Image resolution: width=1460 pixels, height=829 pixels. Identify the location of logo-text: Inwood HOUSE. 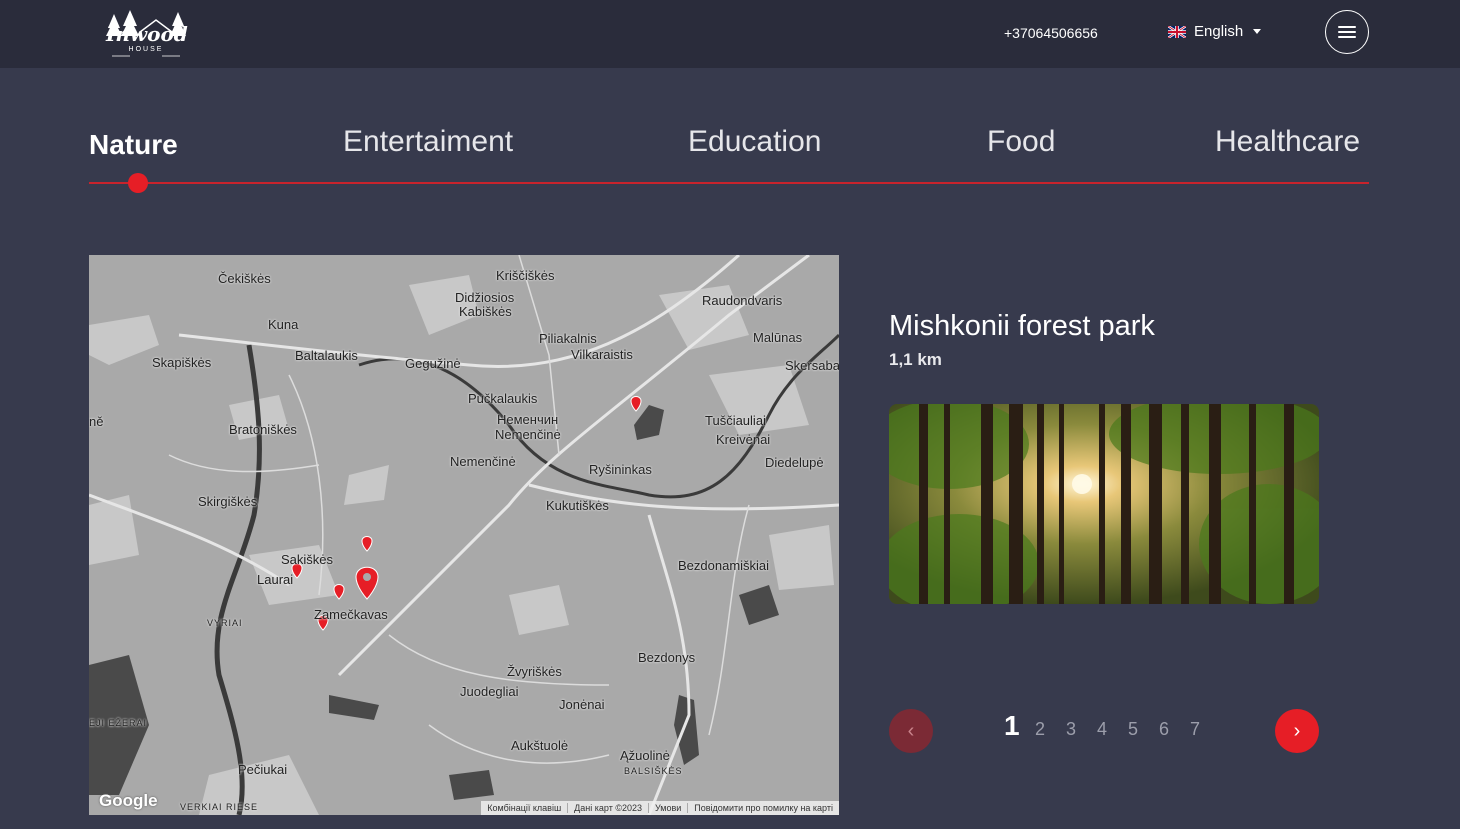
(147, 37).